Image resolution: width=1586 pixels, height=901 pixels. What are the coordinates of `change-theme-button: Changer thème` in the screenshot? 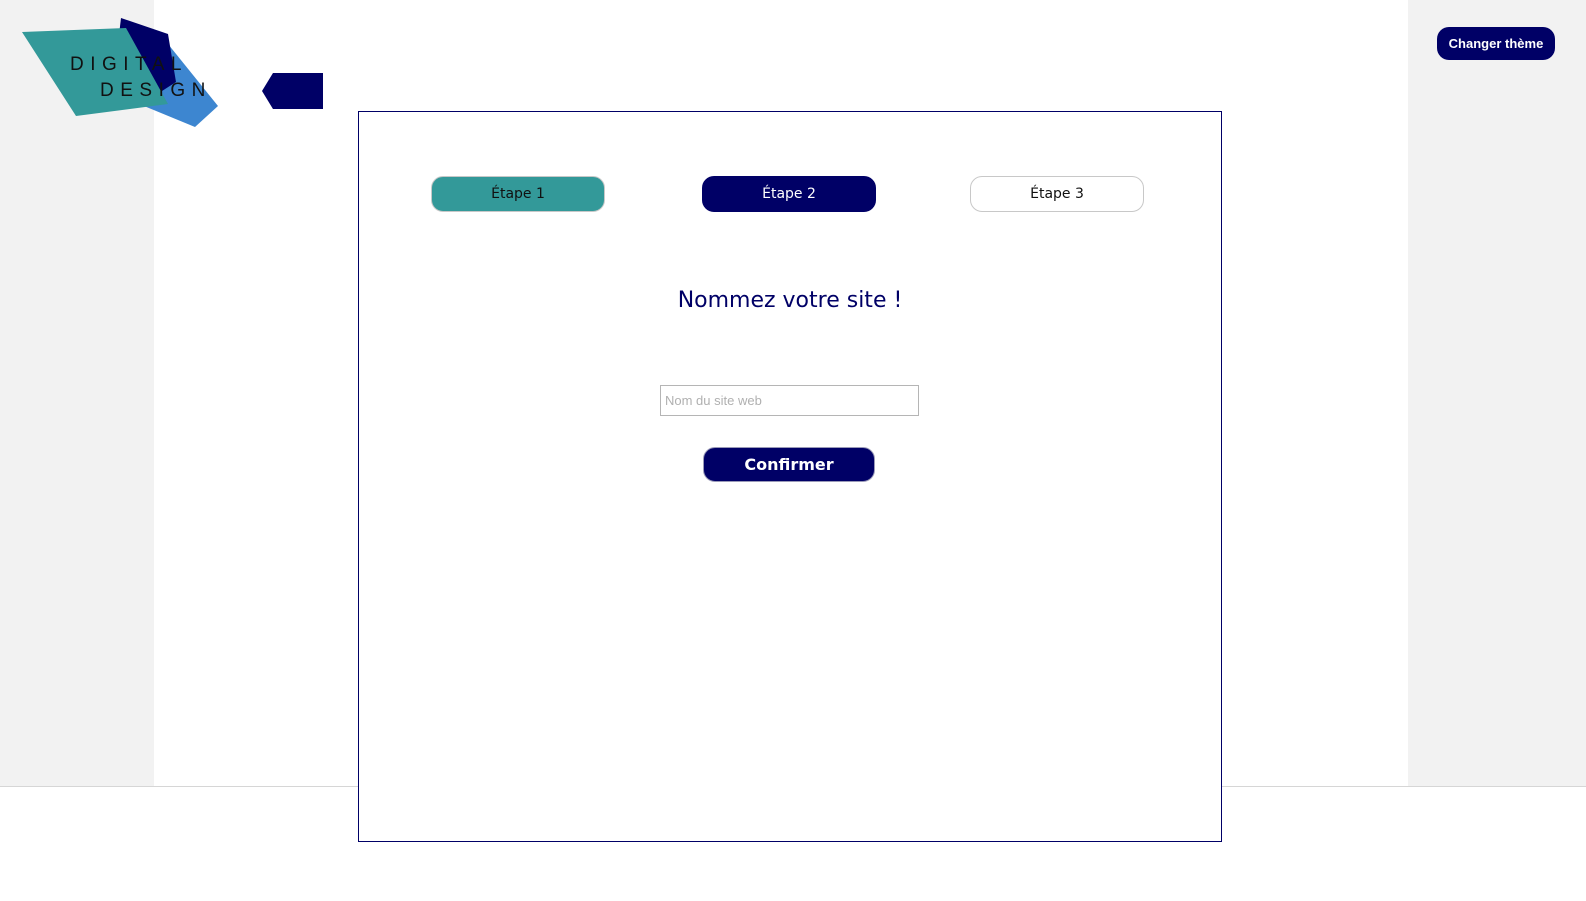 It's located at (1496, 43).